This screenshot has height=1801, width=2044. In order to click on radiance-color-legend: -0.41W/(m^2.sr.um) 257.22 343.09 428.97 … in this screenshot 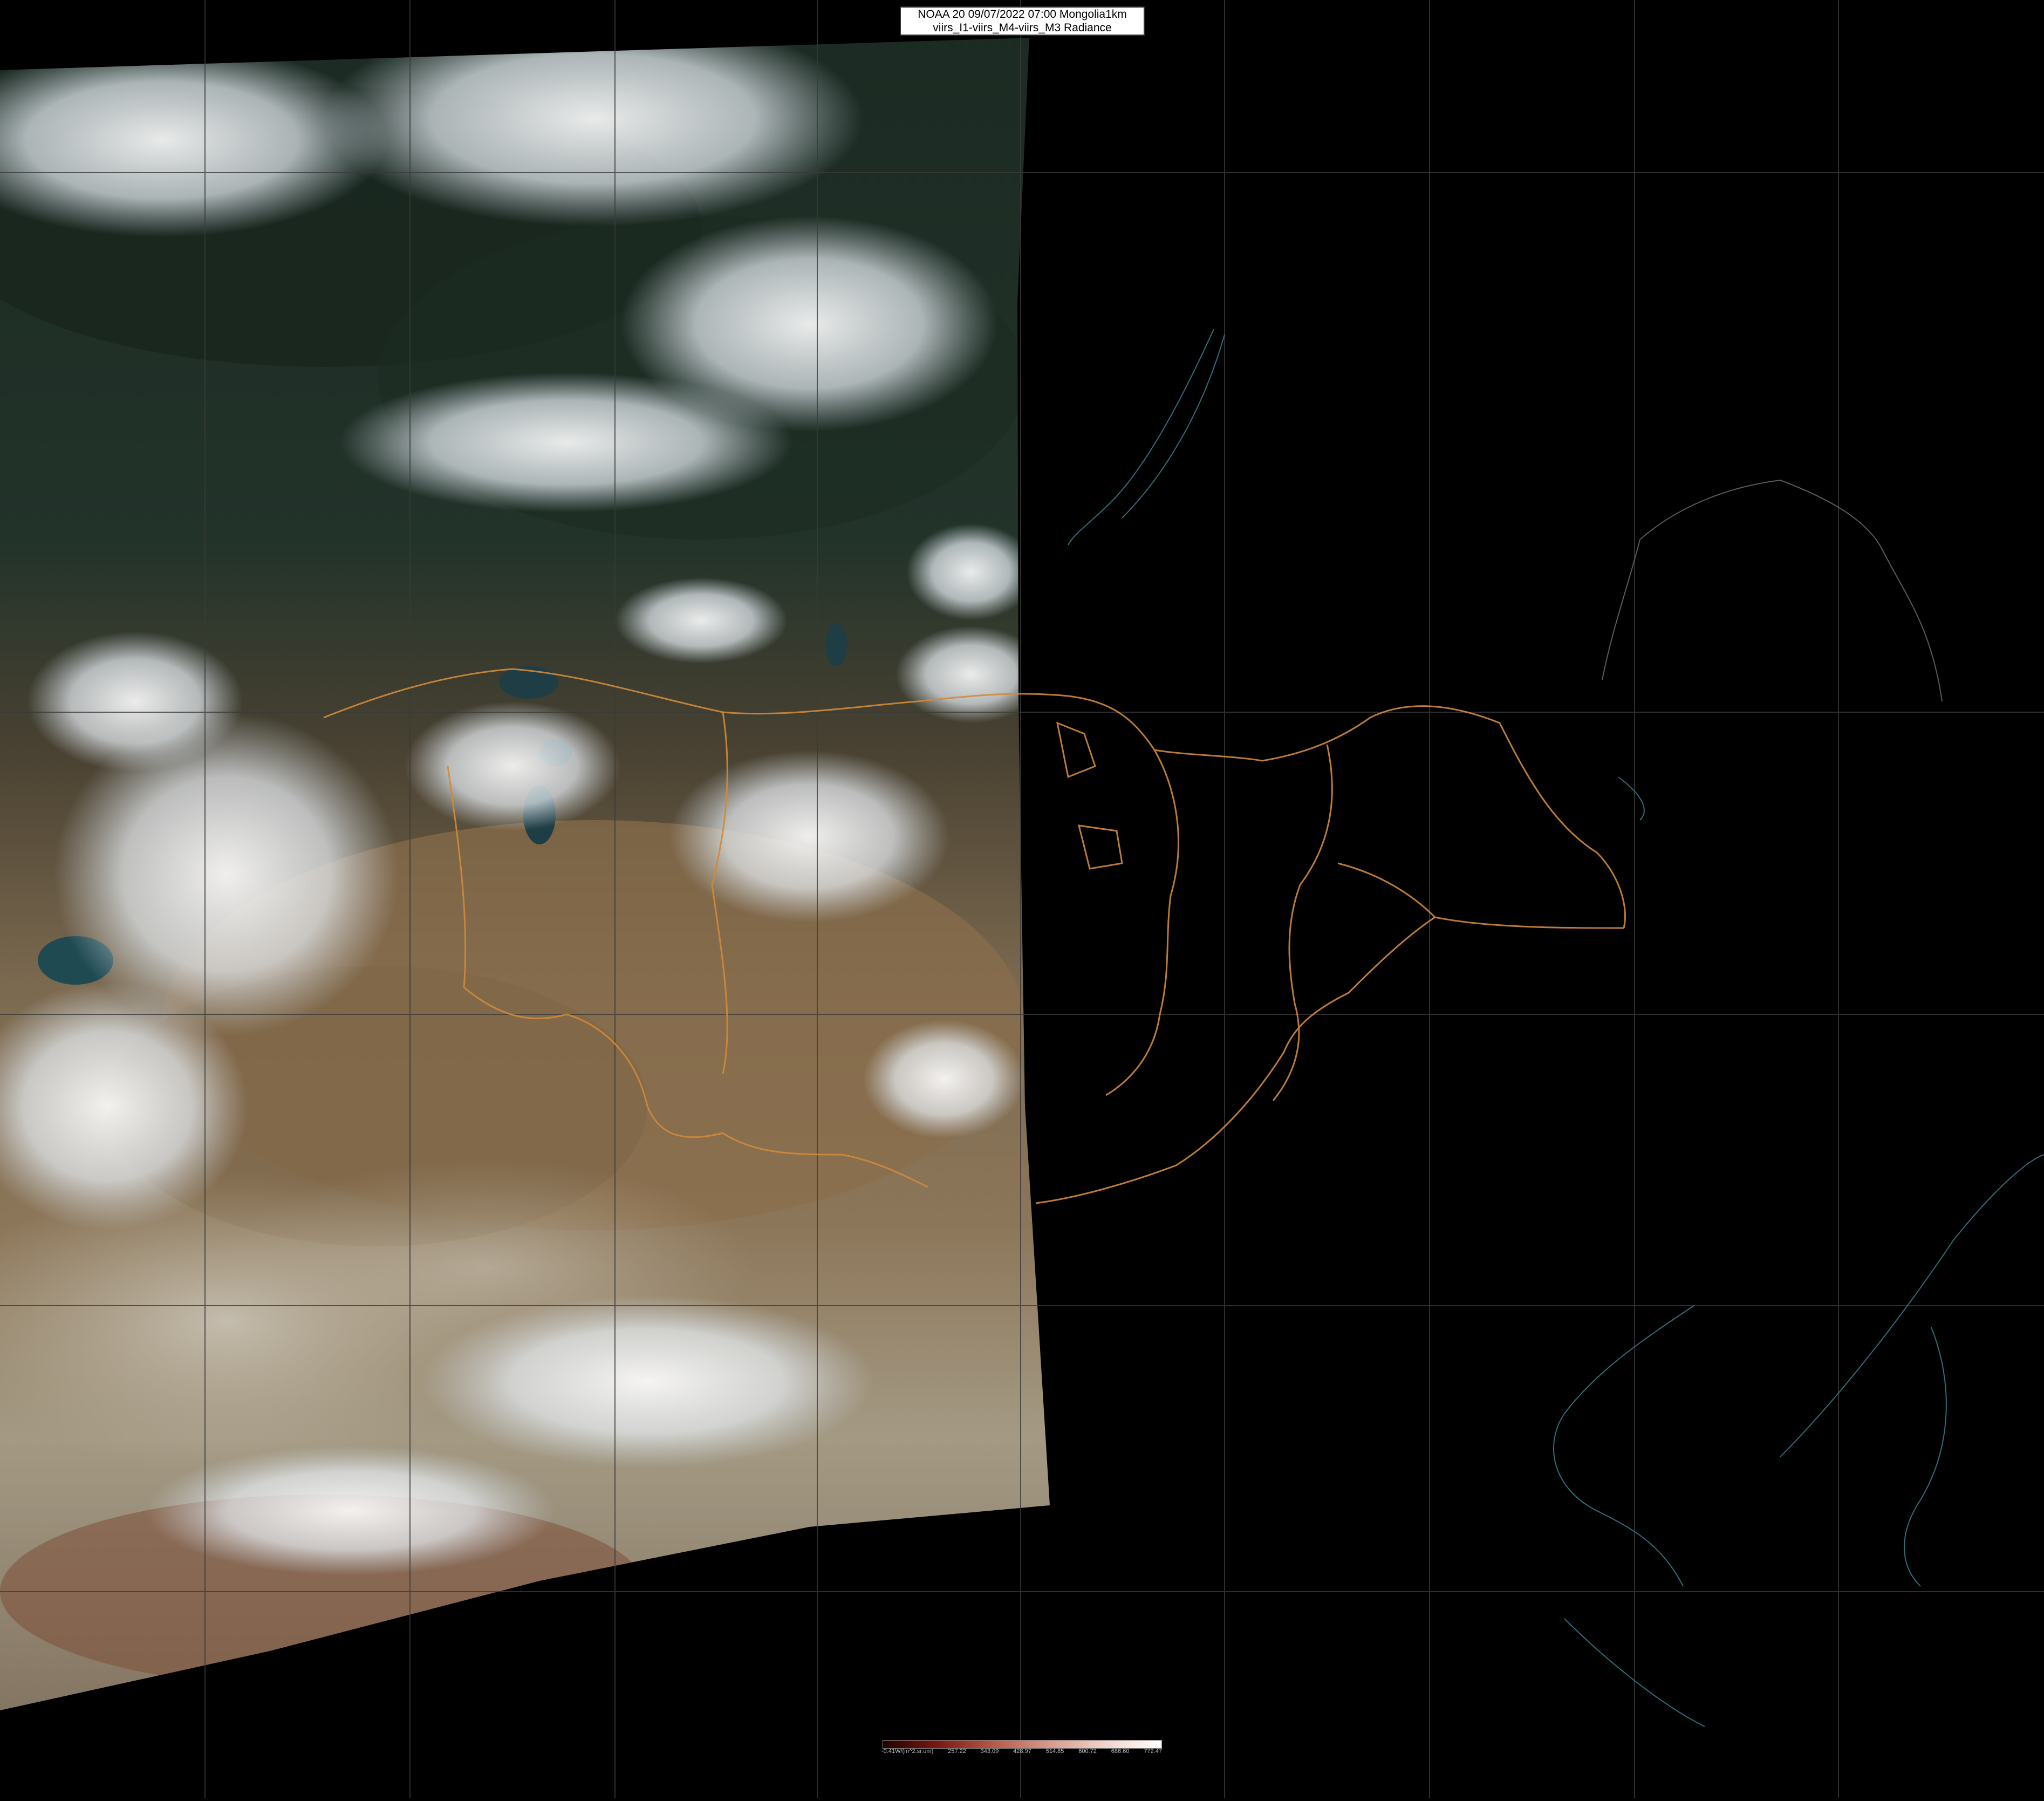, I will do `click(1021, 1748)`.